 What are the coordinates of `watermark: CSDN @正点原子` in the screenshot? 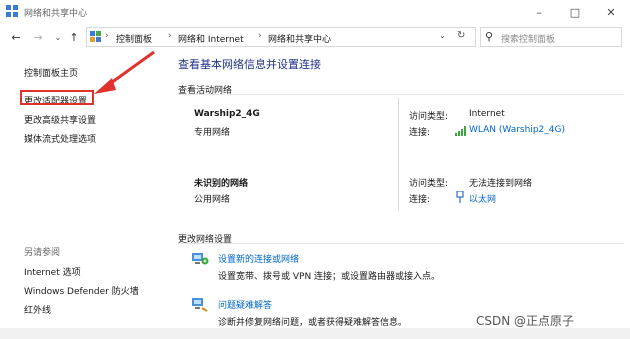 It's located at (525, 321).